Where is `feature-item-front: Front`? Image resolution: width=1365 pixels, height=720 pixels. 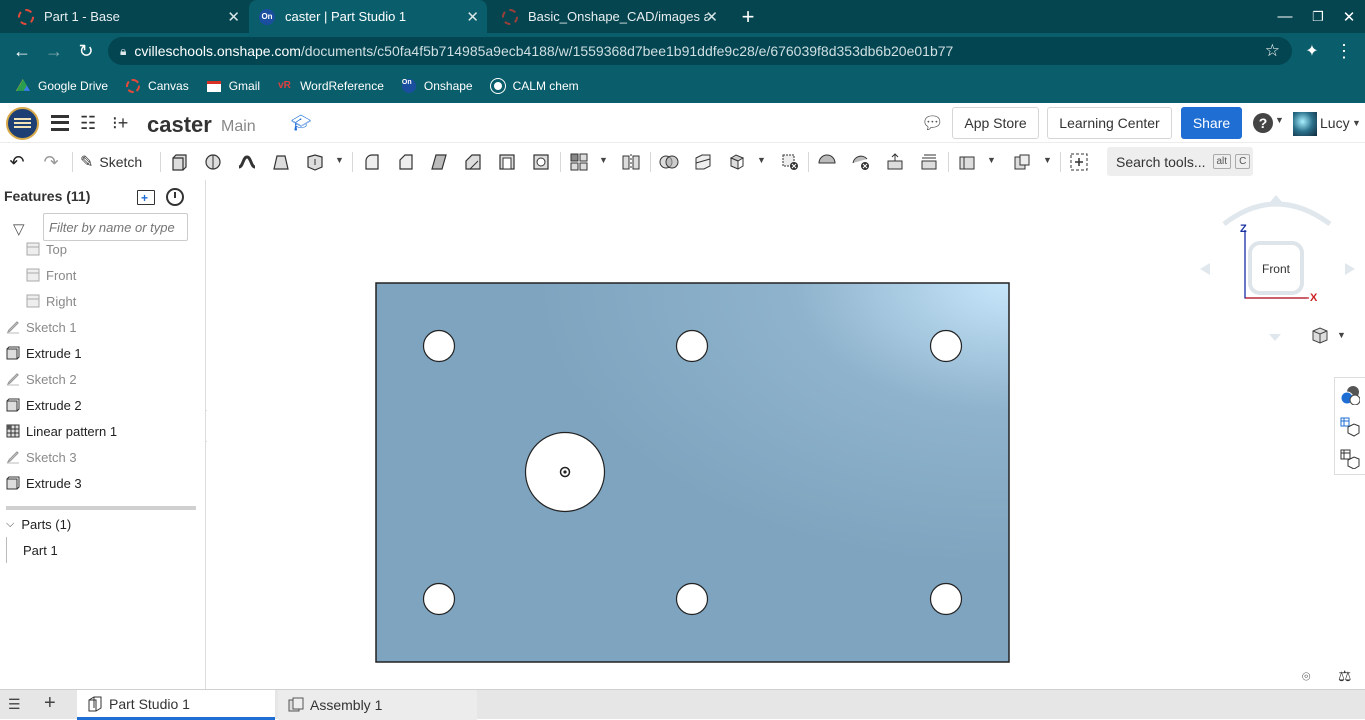
feature-item-front: Front is located at coordinates (102, 275).